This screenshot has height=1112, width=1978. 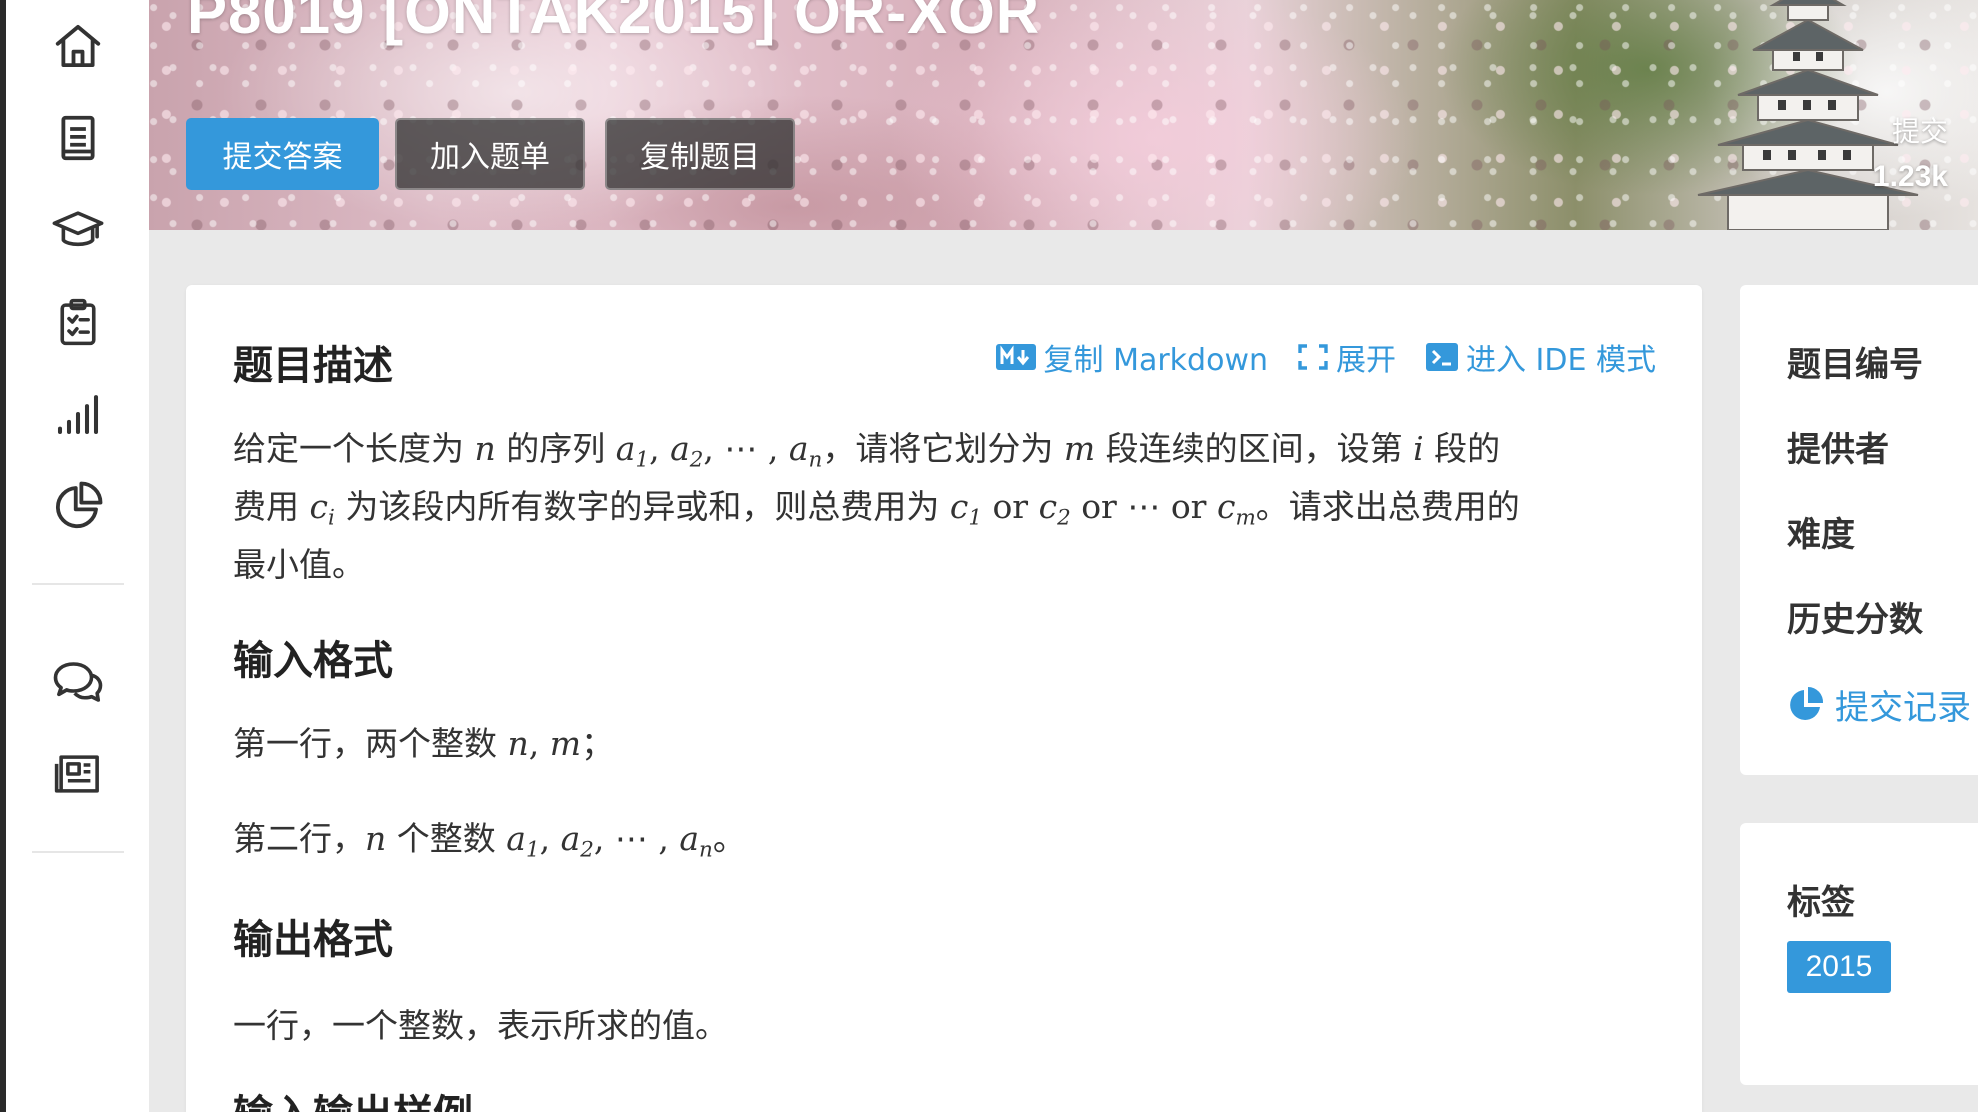 I want to click on copy-markdown-button: 复制 Markdown, so click(x=1132, y=357).